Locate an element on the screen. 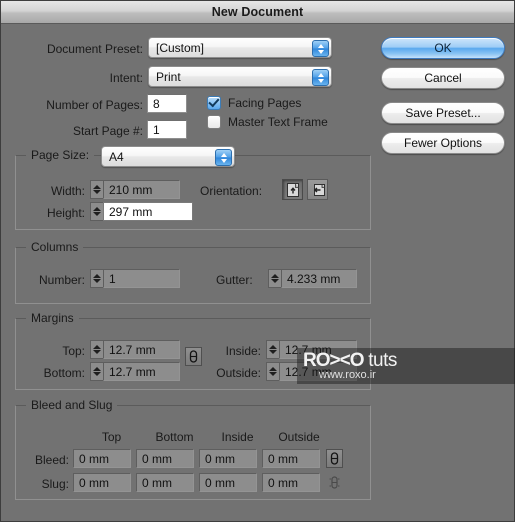 The height and width of the screenshot is (522, 515). slug-outside-value: 0 mm is located at coordinates (283, 482).